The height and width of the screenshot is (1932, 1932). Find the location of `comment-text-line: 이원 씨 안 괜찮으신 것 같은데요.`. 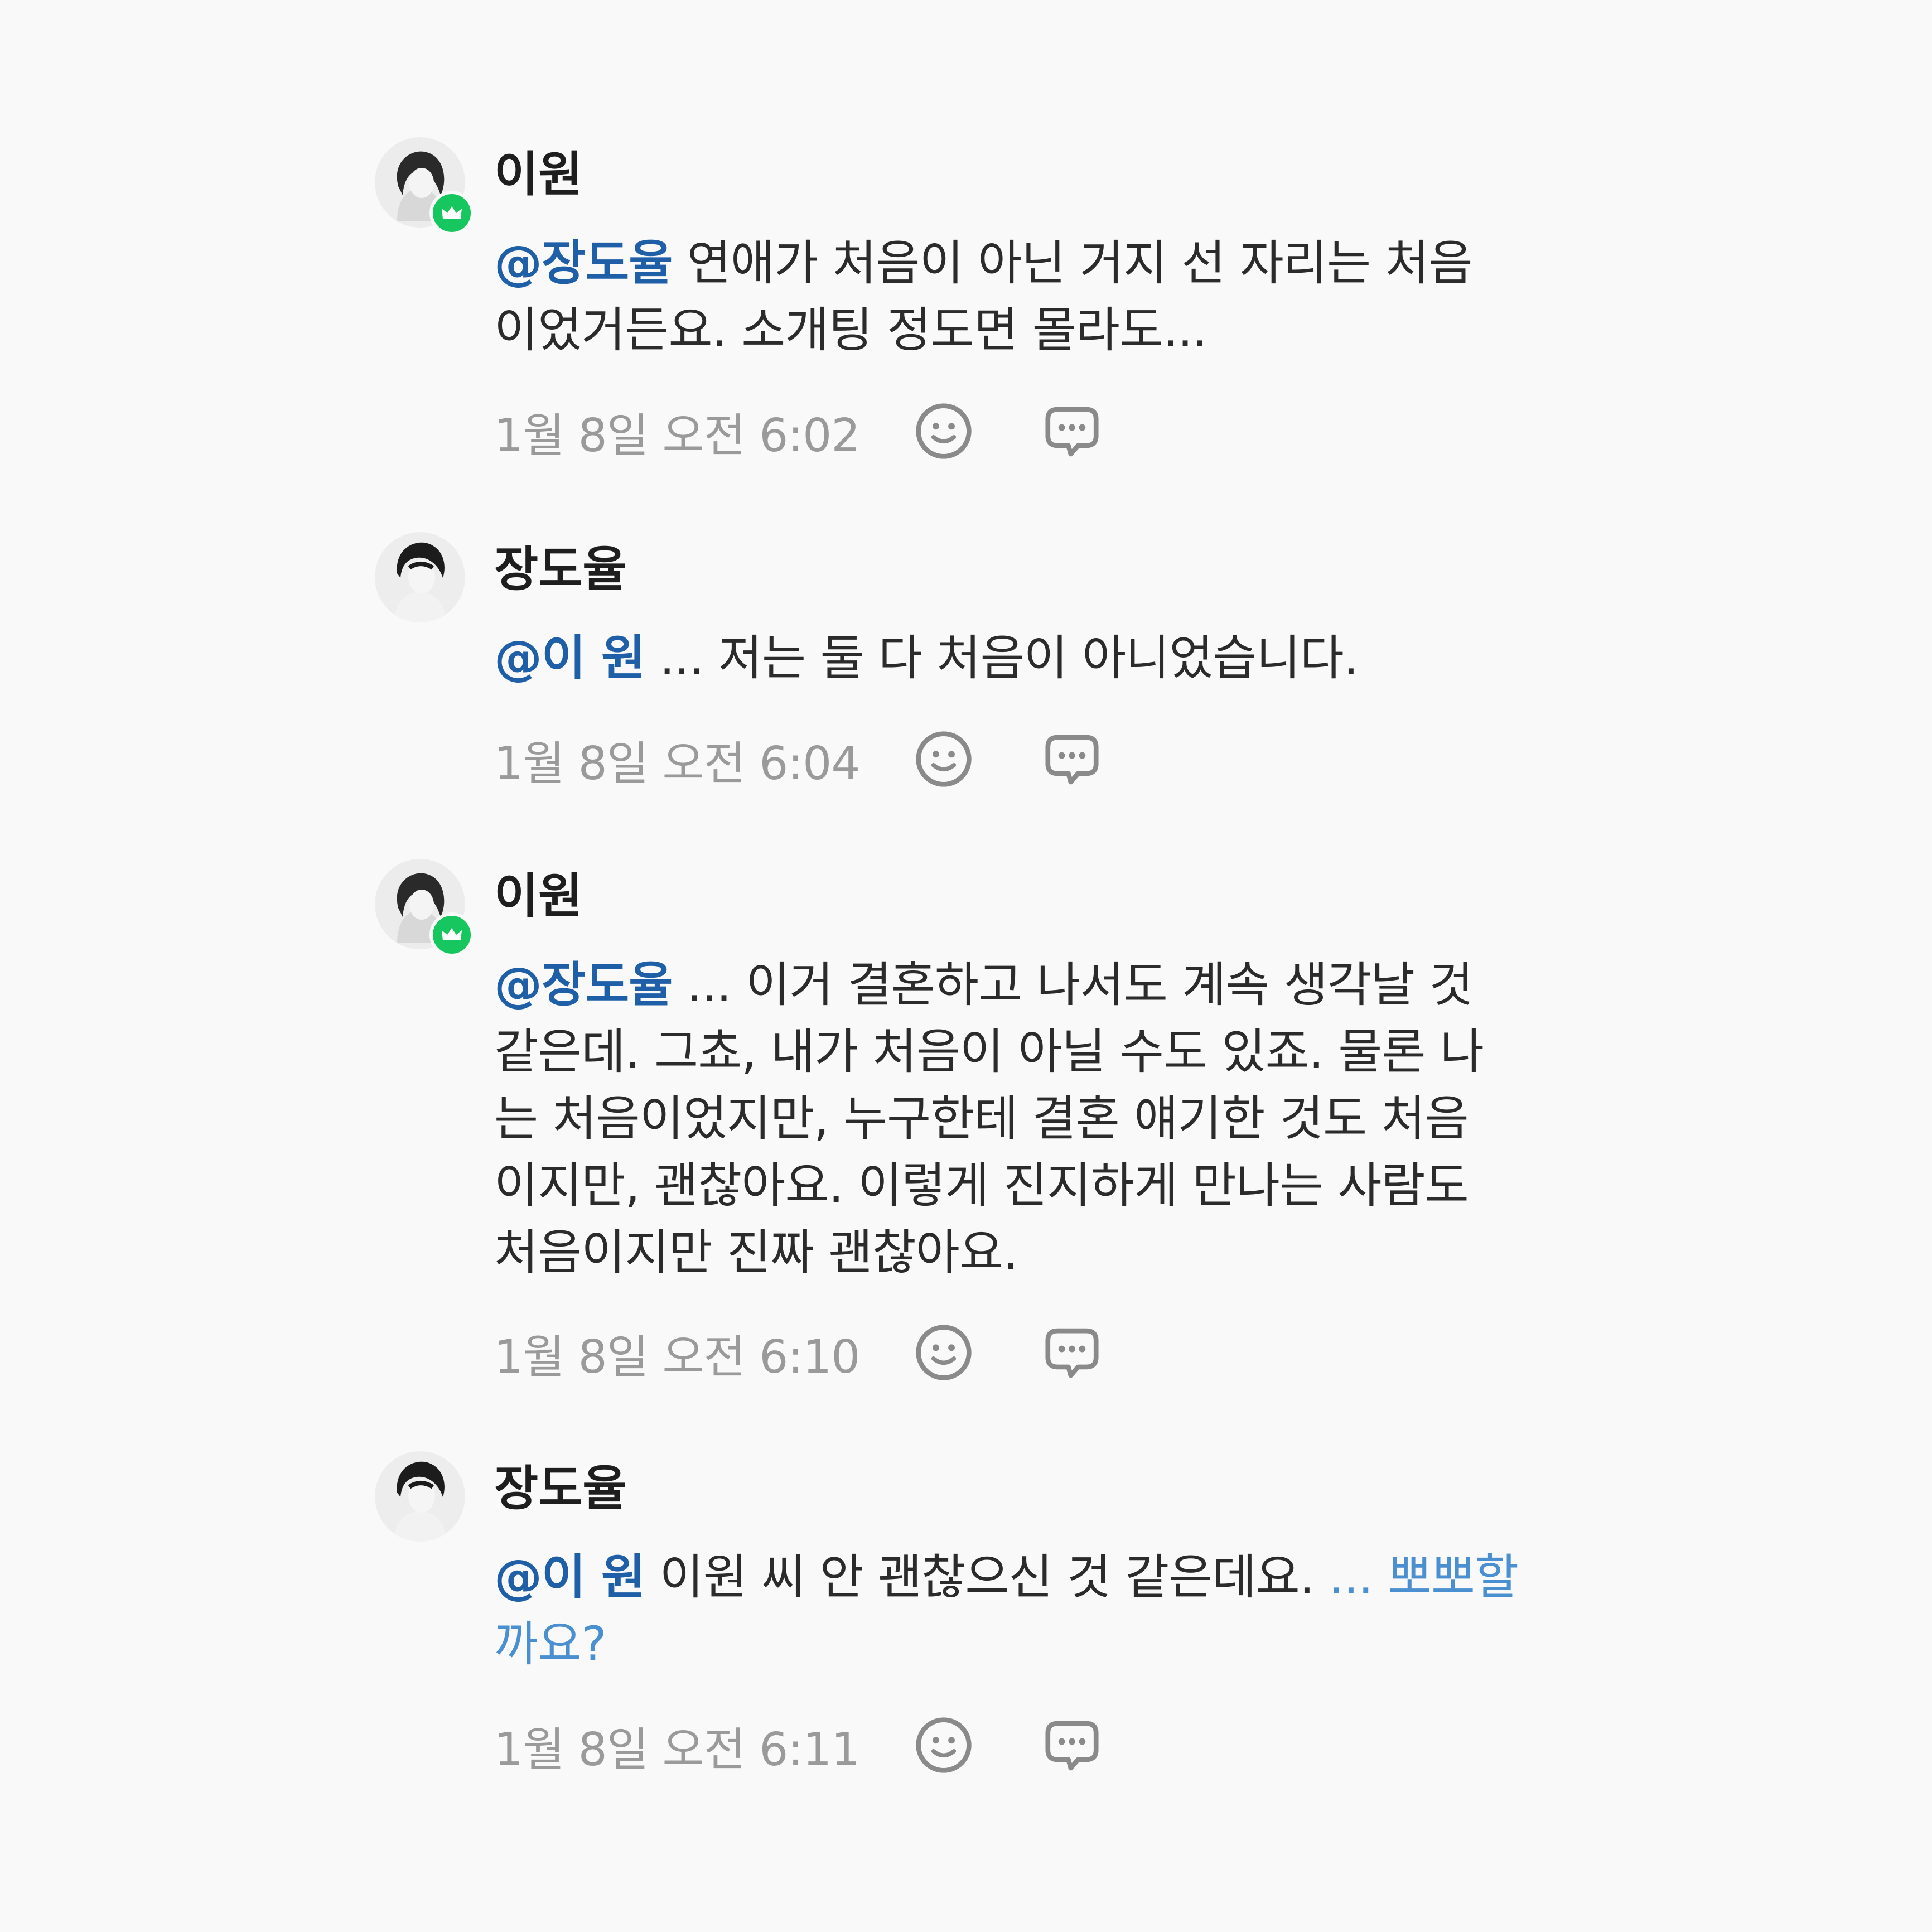

comment-text-line: 이원 씨 안 괜찮으신 것 같은데요. is located at coordinates (987, 1577).